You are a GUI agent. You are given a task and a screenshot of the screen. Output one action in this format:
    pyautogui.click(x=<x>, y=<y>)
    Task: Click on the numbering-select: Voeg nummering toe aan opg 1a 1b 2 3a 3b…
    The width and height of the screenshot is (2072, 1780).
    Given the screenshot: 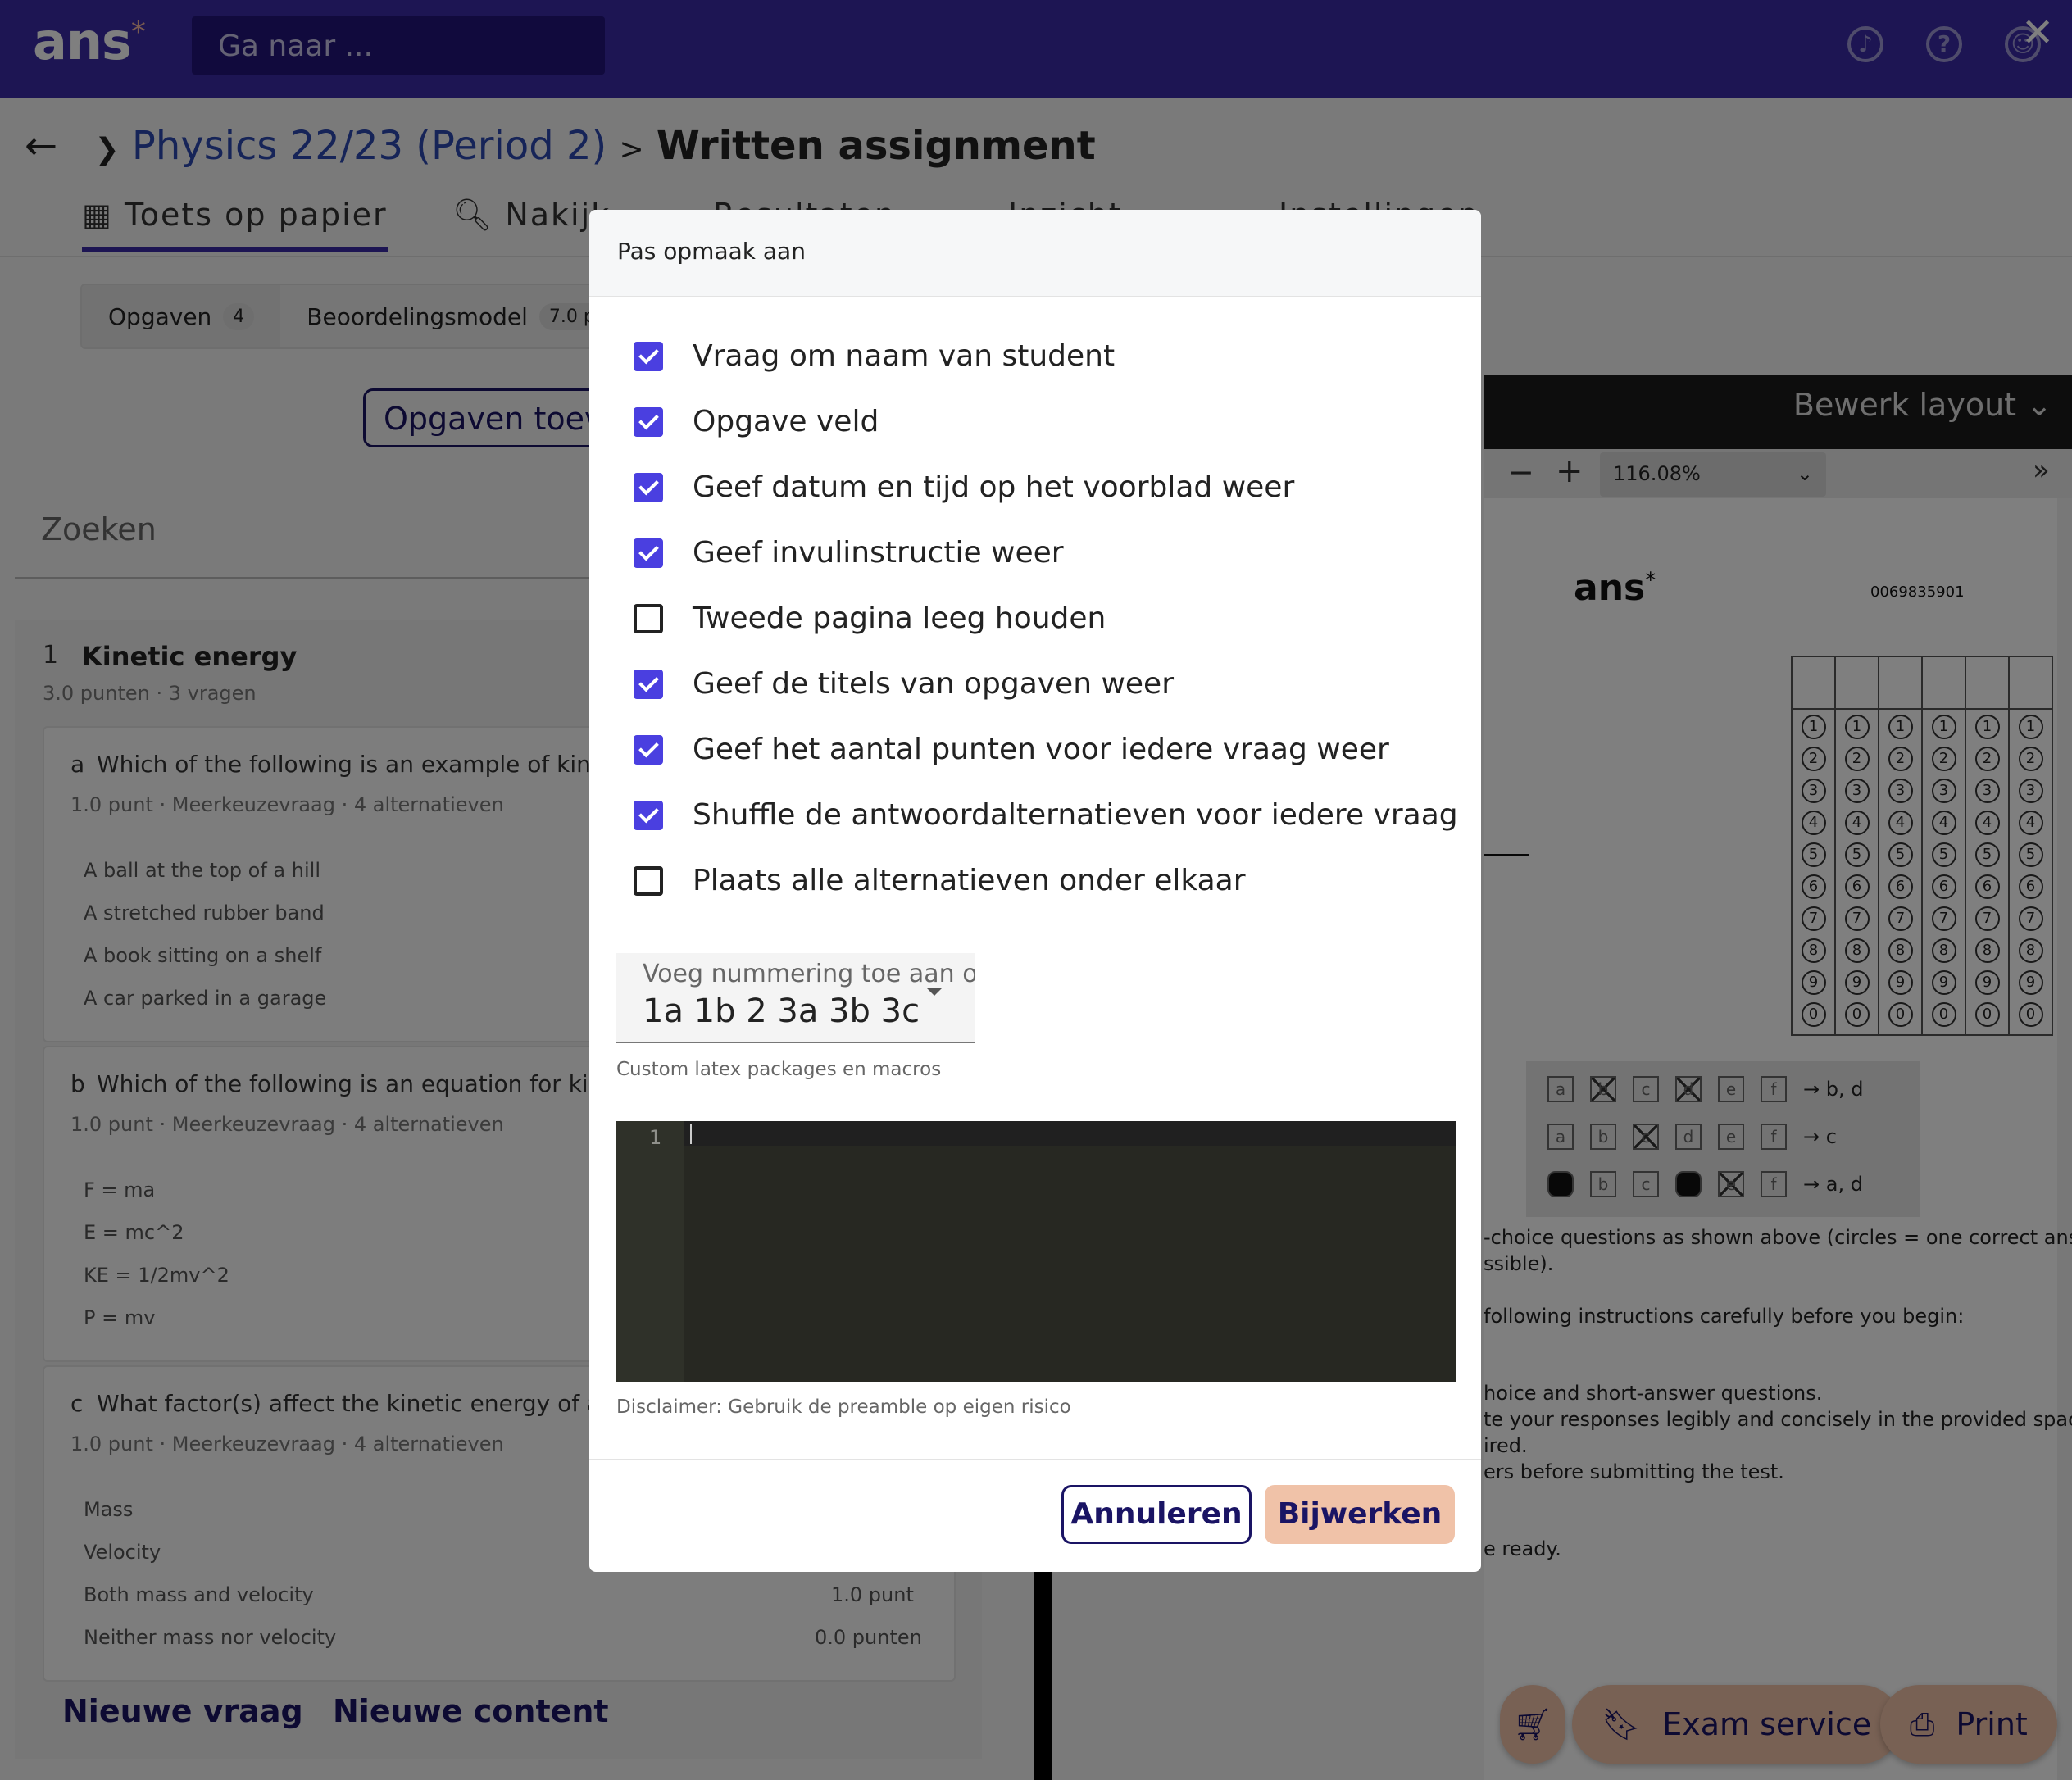 What is the action you would take?
    pyautogui.click(x=795, y=998)
    